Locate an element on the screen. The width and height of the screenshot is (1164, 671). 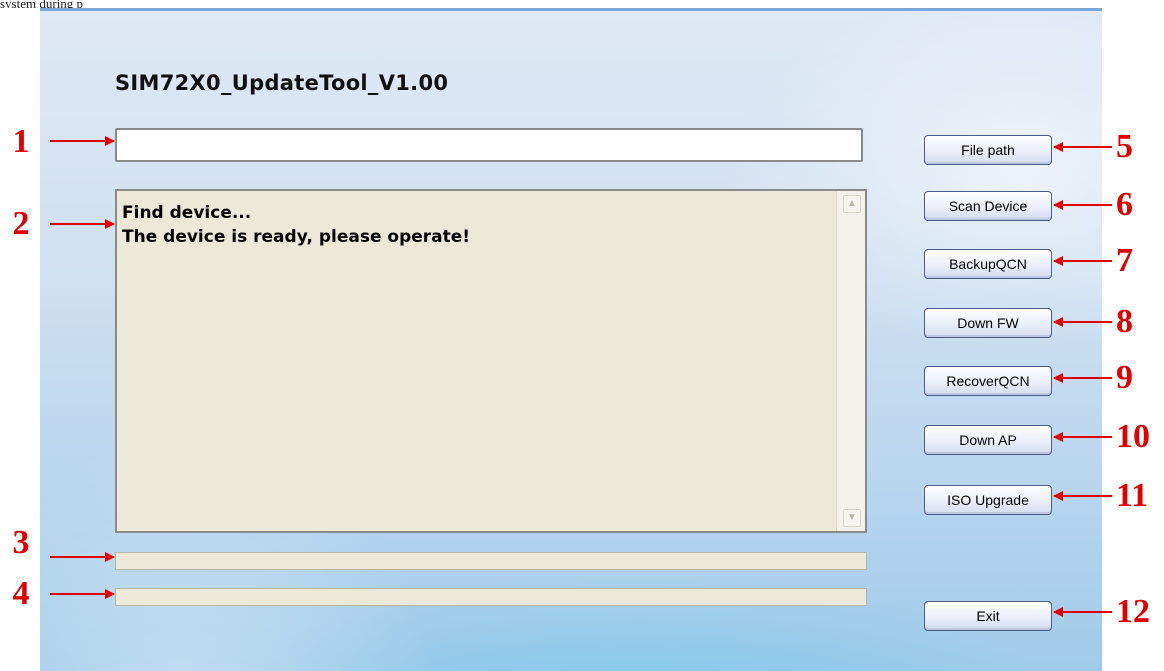
annotation-5: 5 is located at coordinates (1124, 146).